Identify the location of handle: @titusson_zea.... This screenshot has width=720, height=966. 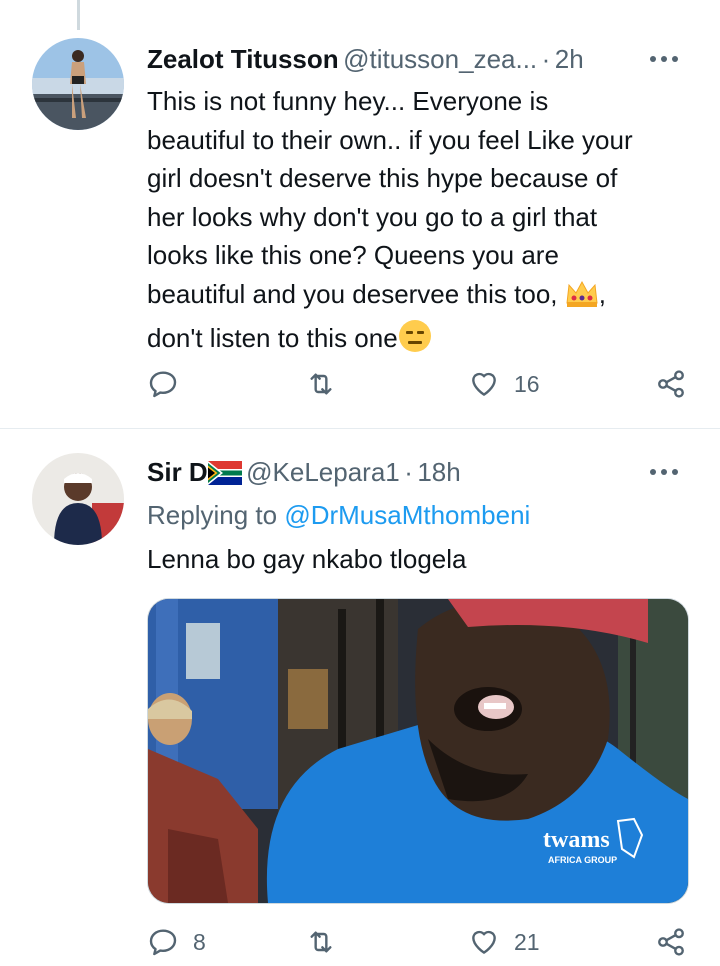
(440, 59).